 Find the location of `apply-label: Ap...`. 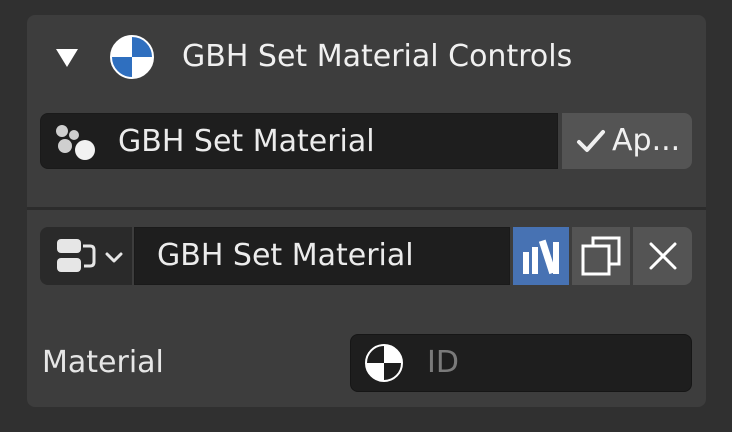

apply-label: Ap... is located at coordinates (646, 140).